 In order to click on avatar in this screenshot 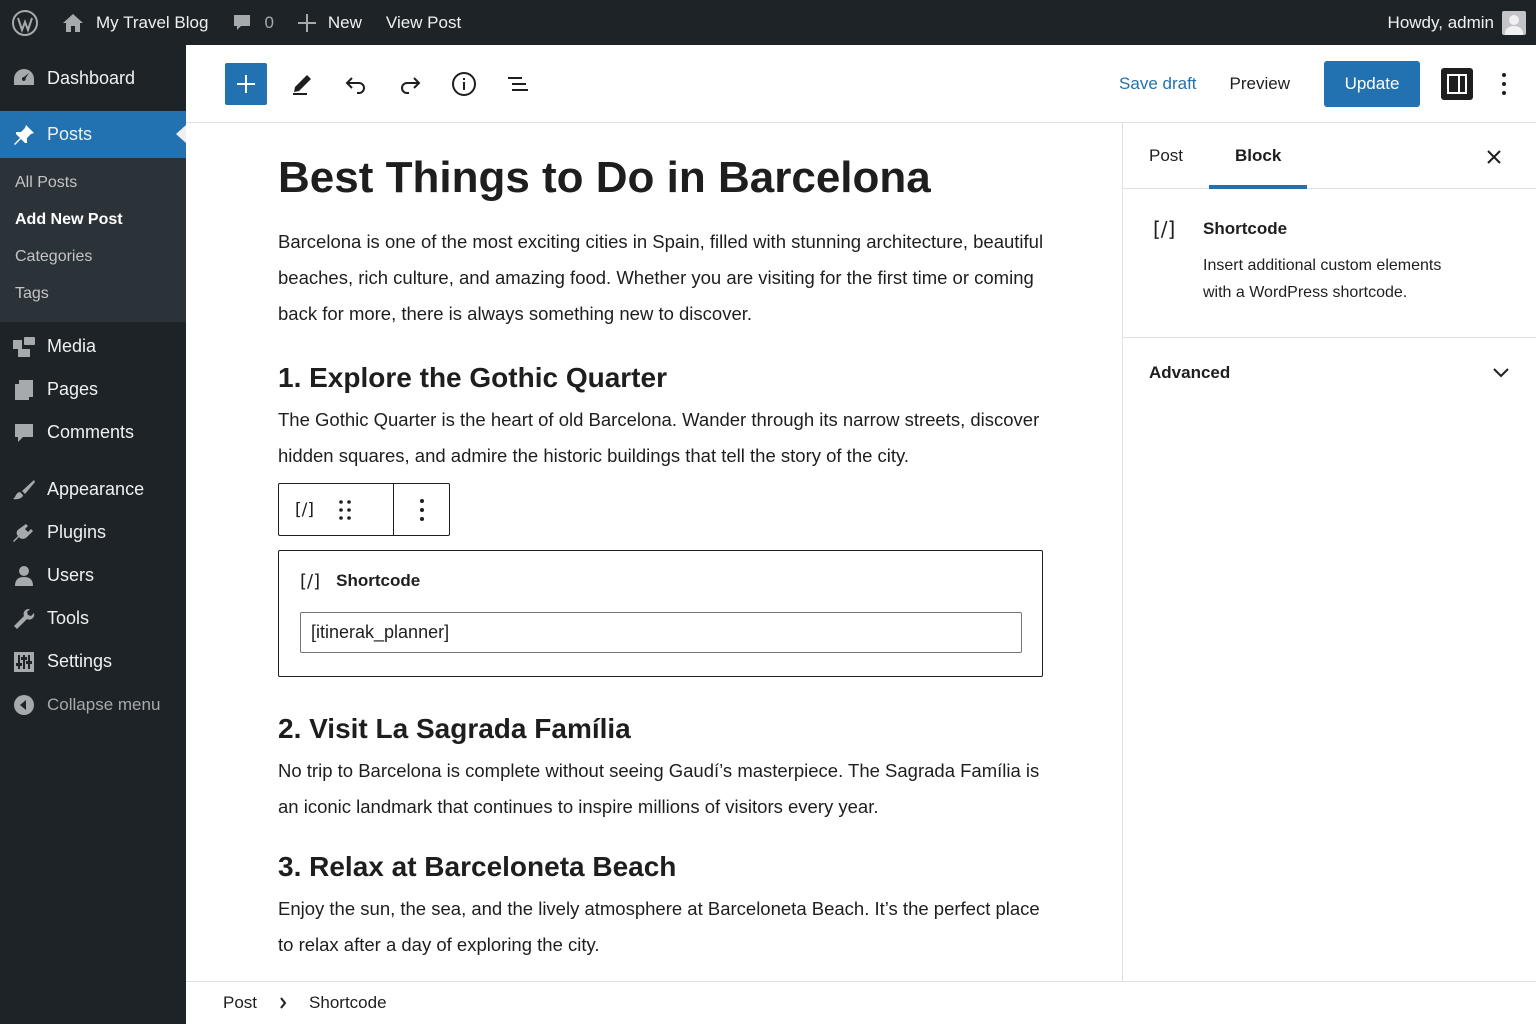, I will do `click(1514, 22)`.